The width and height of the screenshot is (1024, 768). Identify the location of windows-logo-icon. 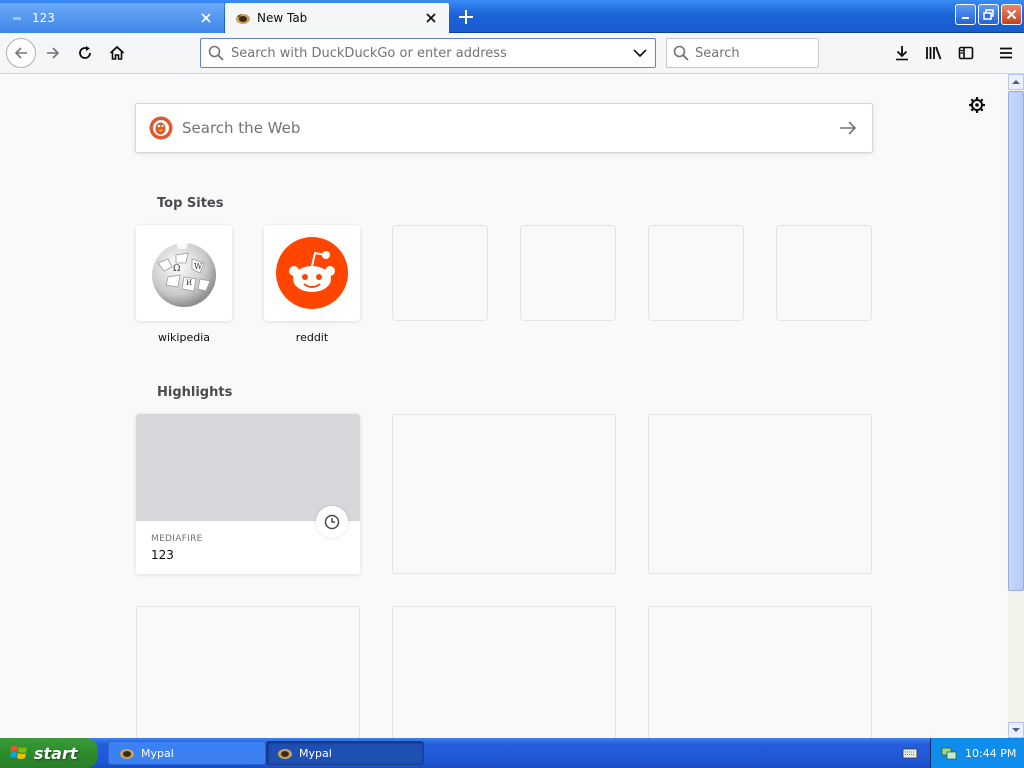
(18, 752).